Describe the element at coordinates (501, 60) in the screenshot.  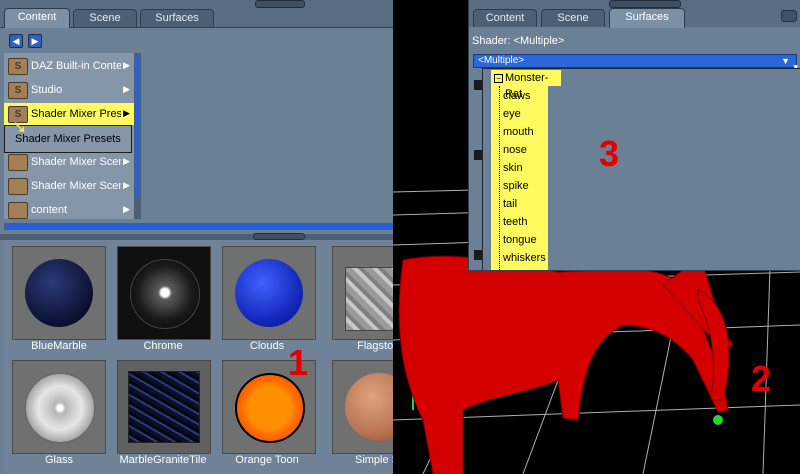
I see `dropdown-value: <Multiple>` at that location.